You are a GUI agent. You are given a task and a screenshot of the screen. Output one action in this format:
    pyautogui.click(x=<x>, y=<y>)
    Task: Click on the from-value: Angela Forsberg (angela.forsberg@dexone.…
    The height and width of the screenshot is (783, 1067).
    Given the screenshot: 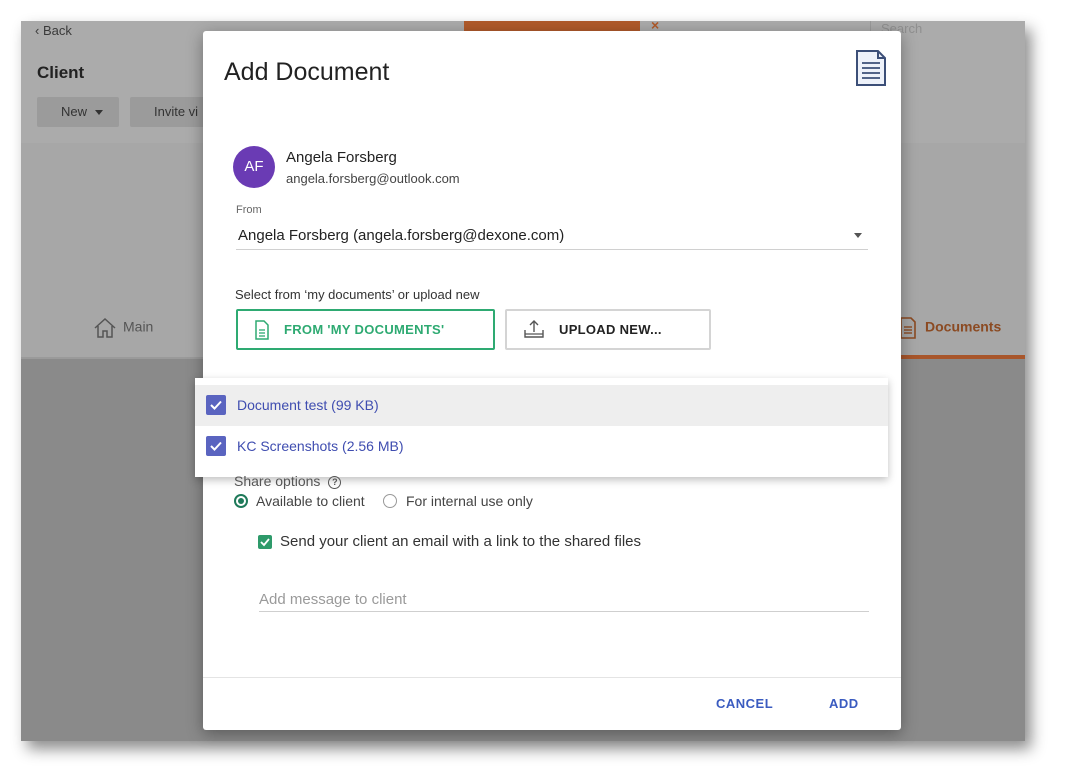 What is the action you would take?
    pyautogui.click(x=401, y=235)
    